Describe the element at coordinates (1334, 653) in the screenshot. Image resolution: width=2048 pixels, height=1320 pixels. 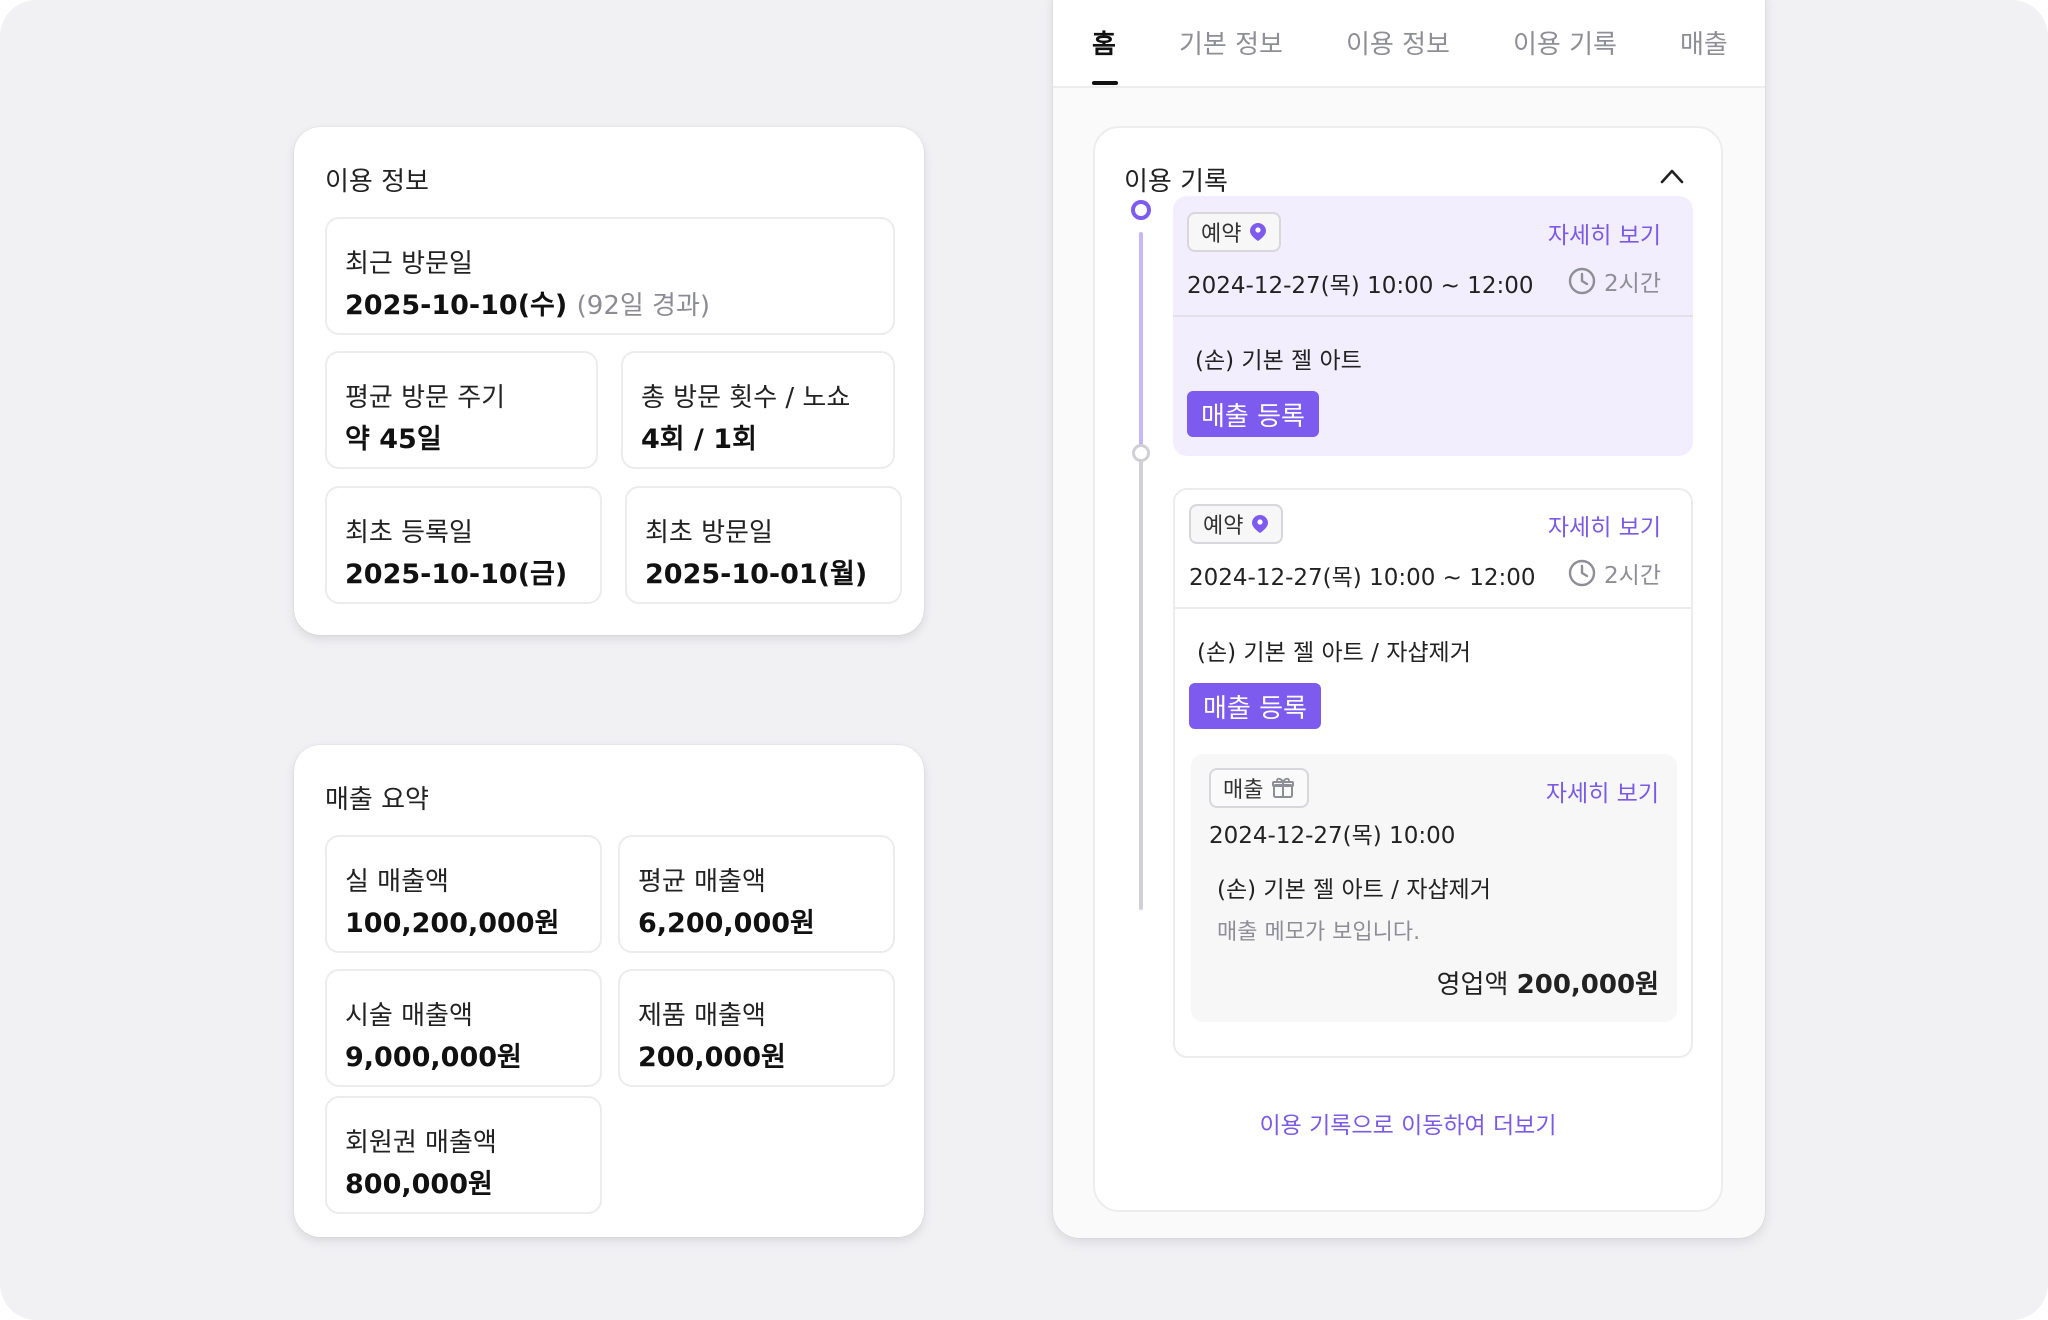
I see `record-service: (손) 기본 젤 아트 / 자샵제거` at that location.